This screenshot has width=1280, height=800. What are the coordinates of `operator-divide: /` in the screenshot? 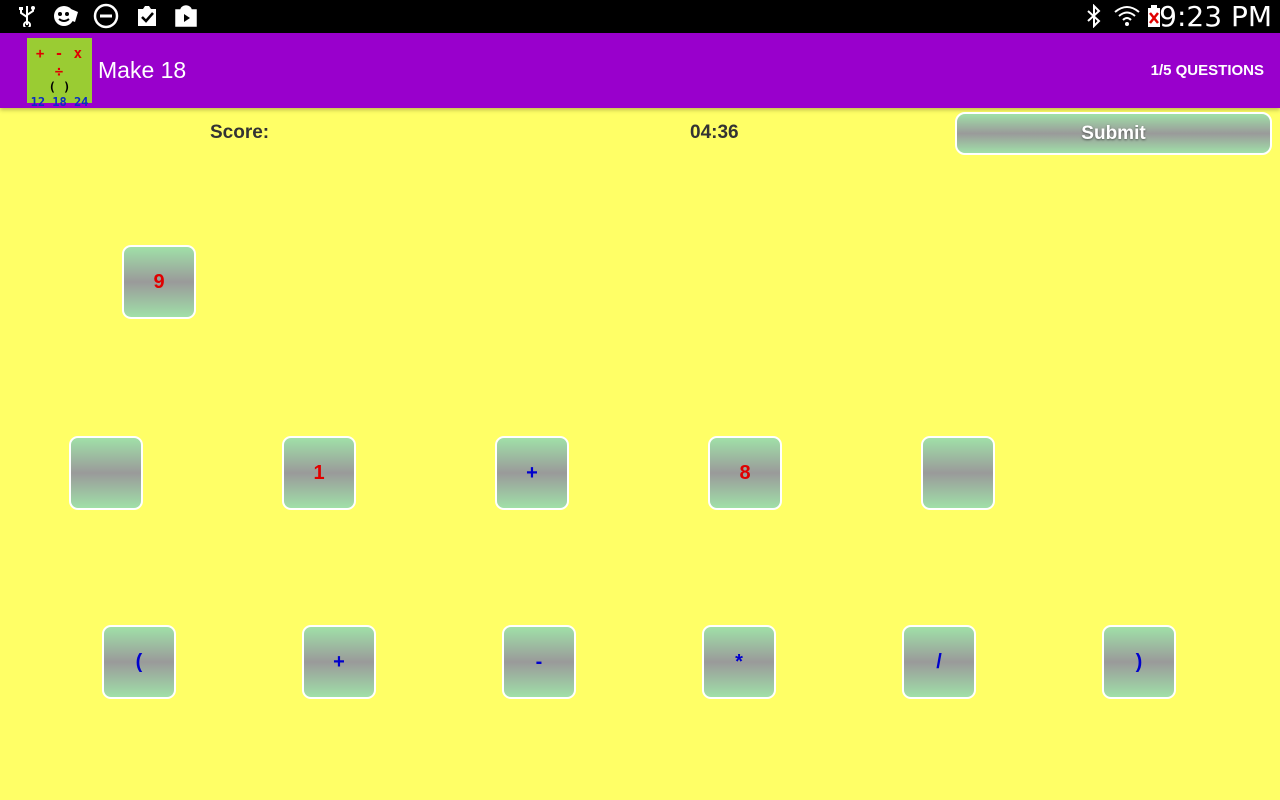 It's located at (939, 662).